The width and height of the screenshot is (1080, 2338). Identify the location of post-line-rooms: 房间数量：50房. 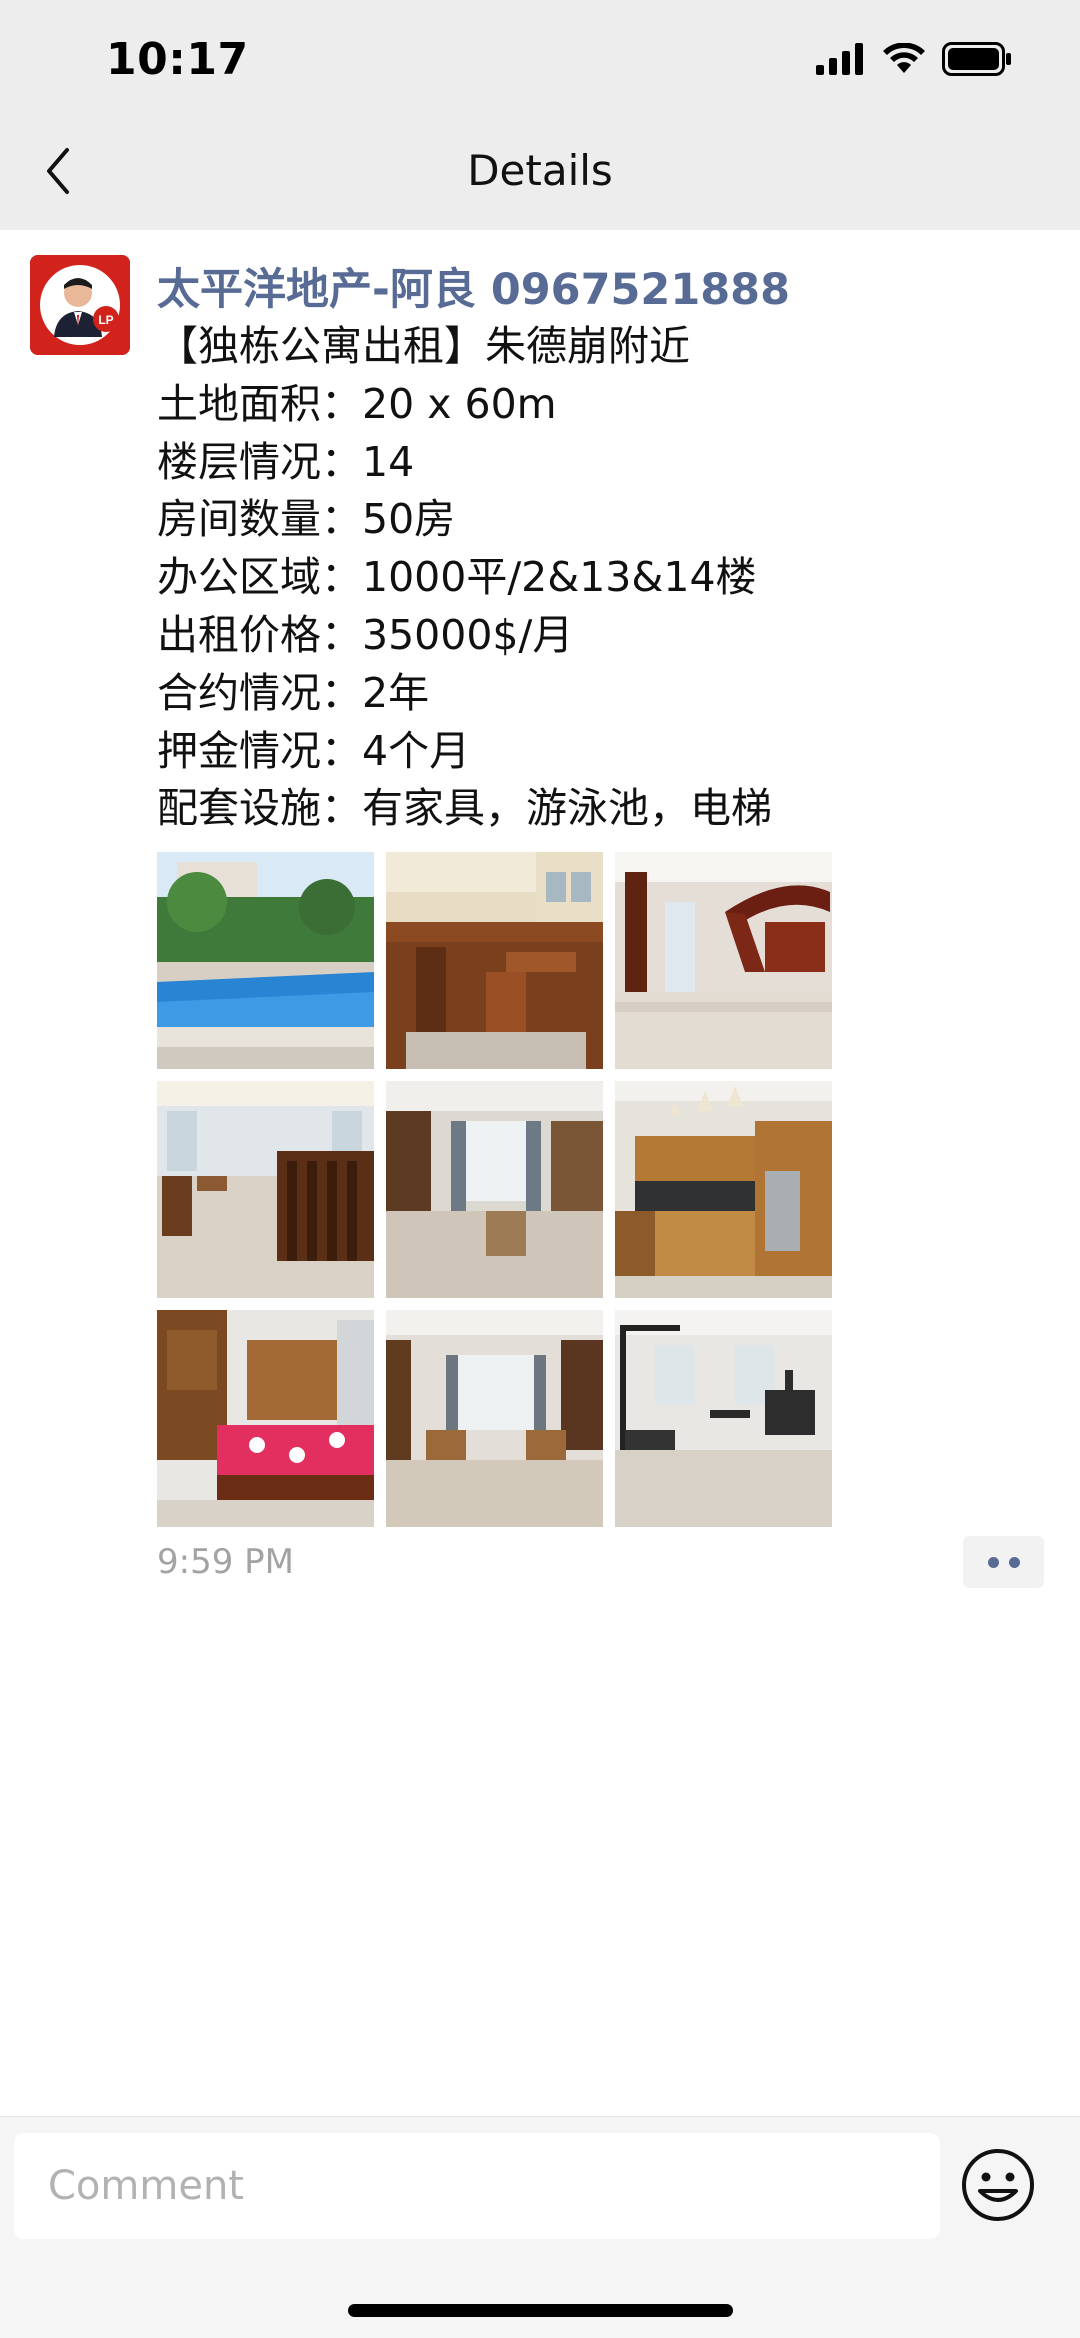
(306, 519).